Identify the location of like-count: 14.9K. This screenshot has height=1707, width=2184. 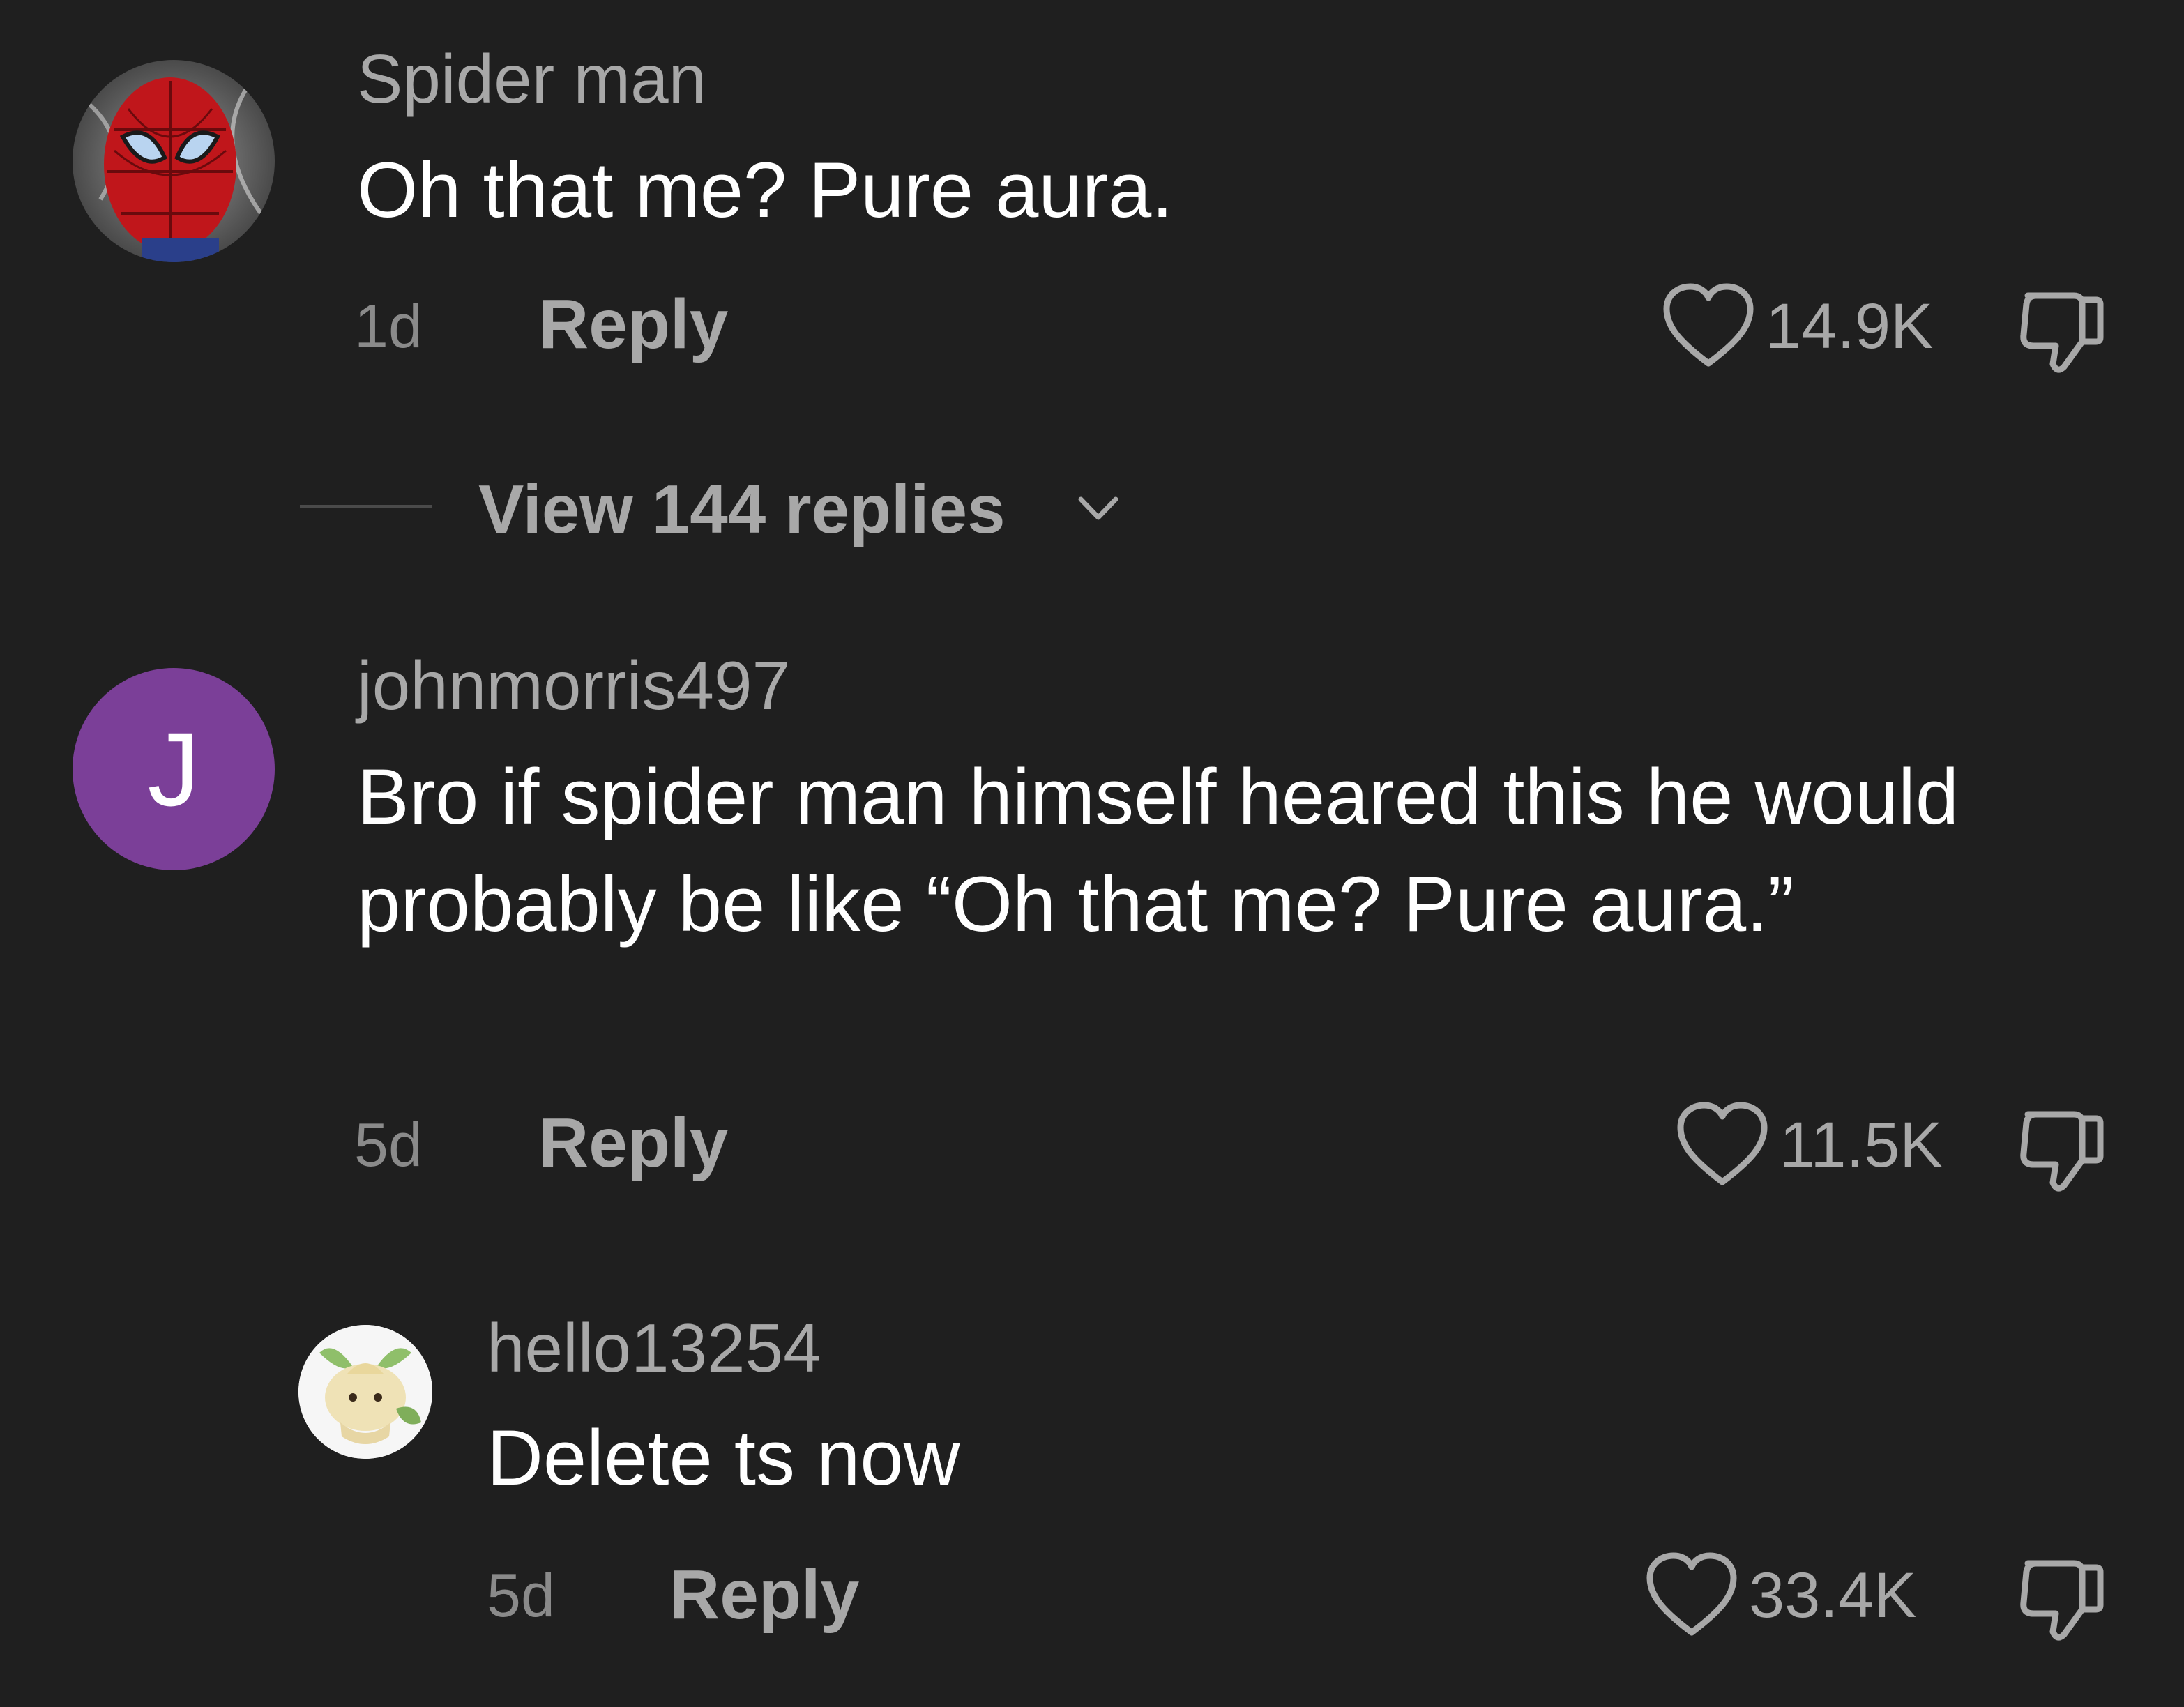
(1850, 326).